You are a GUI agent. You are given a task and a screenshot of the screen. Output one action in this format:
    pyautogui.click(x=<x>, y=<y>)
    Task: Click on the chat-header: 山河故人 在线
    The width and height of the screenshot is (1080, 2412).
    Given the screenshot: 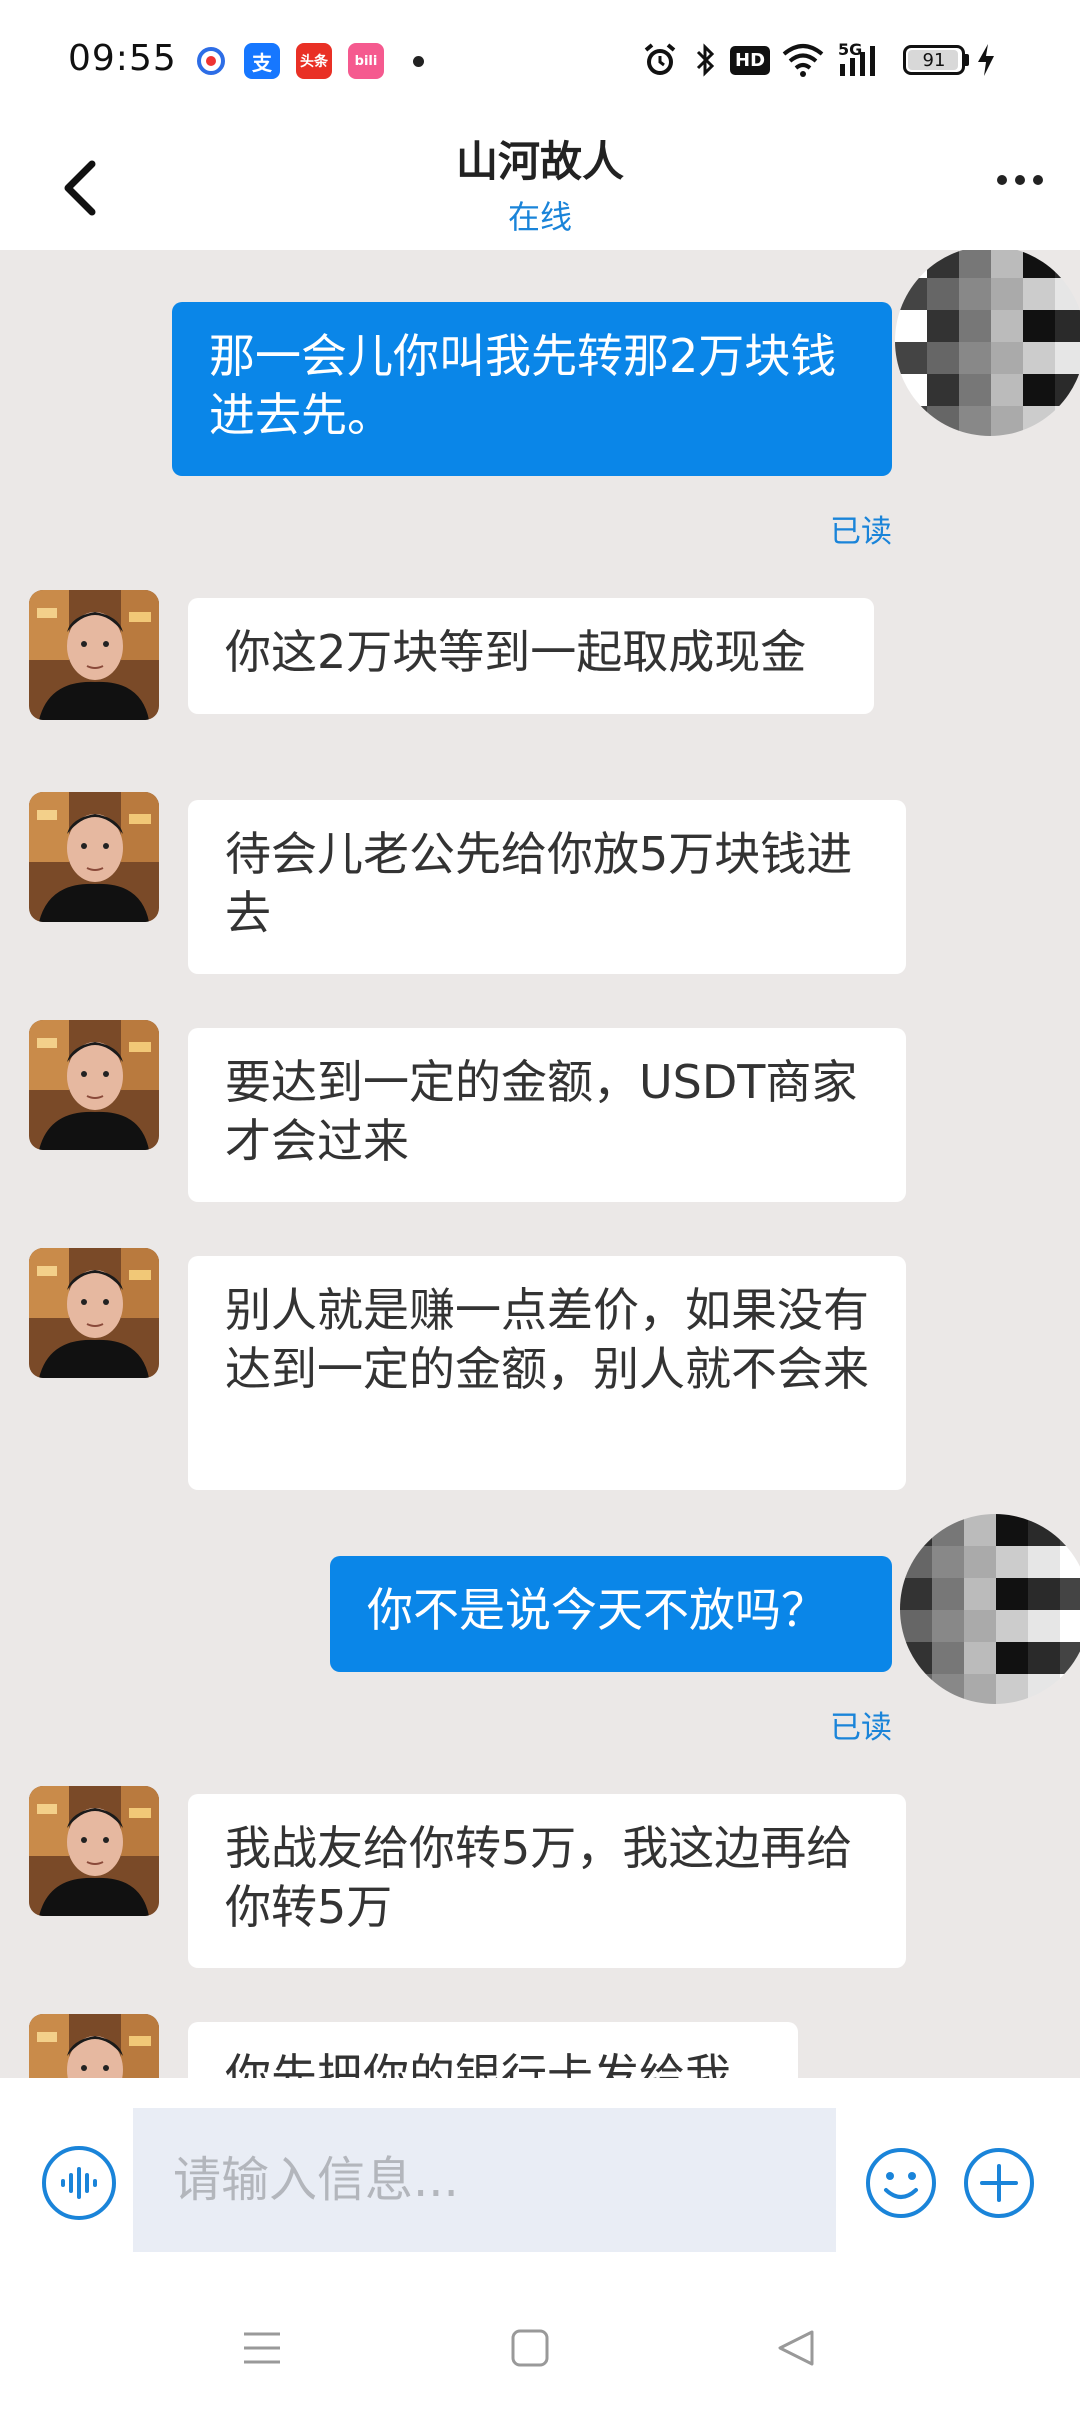 What is the action you would take?
    pyautogui.click(x=540, y=185)
    